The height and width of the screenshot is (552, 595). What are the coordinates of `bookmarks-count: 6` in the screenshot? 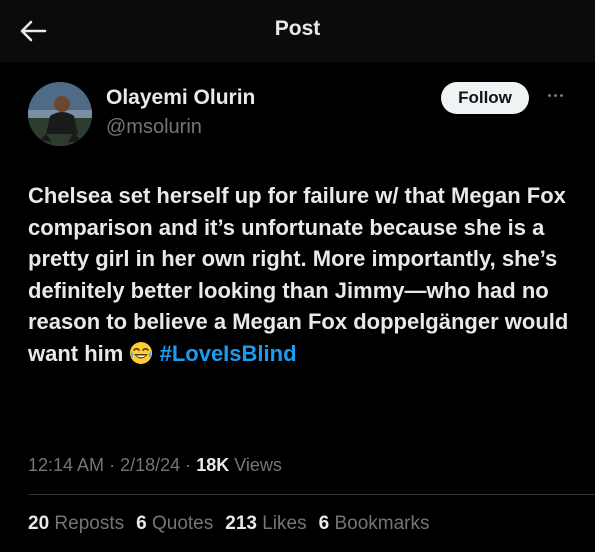 It's located at (324, 523).